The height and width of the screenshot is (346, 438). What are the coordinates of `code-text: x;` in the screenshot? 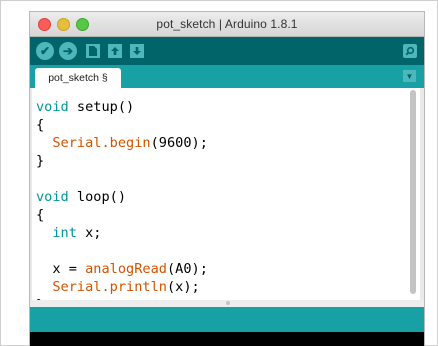 It's located at (89, 233).